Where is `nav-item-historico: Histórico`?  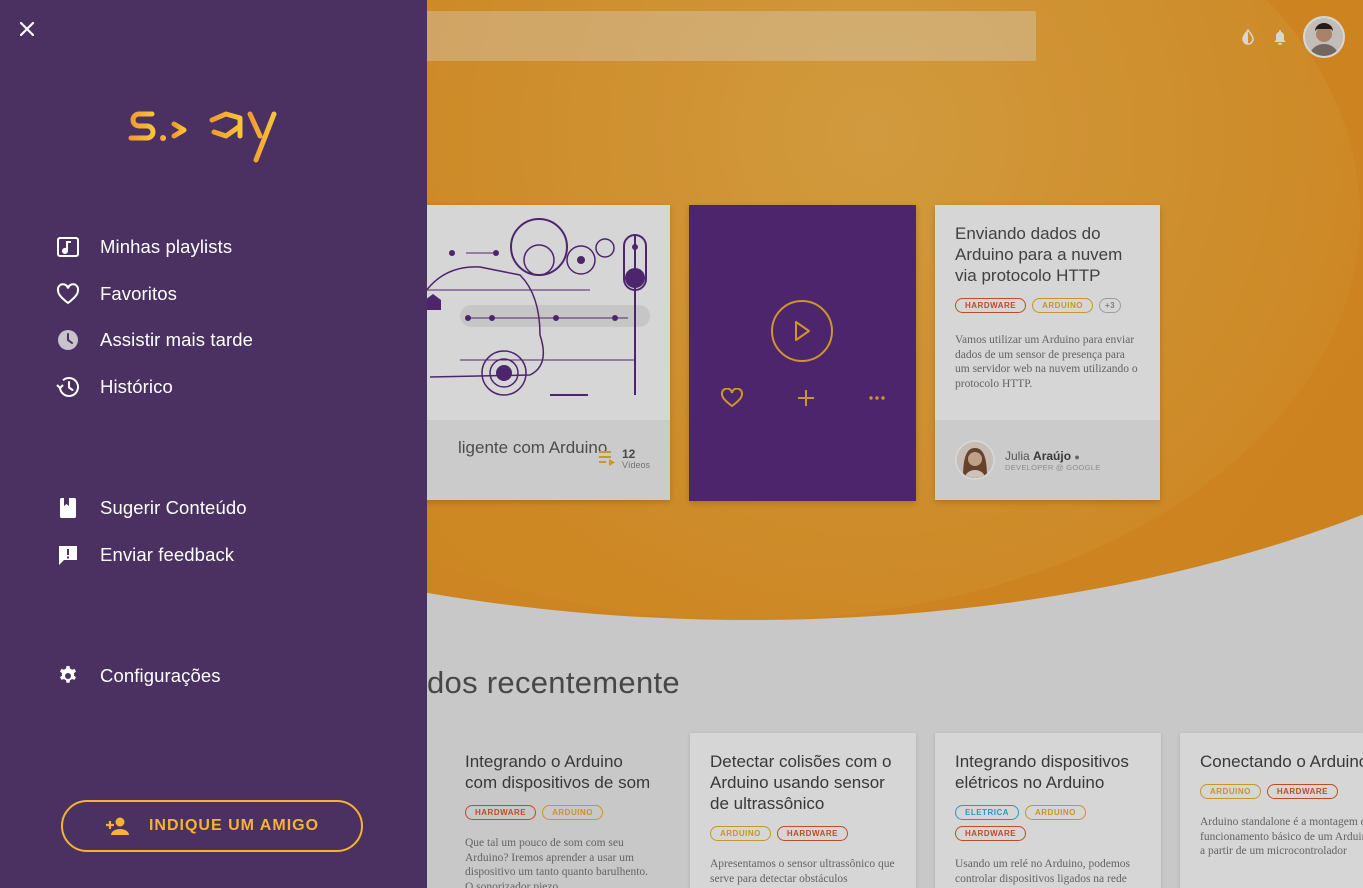
nav-item-historico: Histórico is located at coordinates (224, 387).